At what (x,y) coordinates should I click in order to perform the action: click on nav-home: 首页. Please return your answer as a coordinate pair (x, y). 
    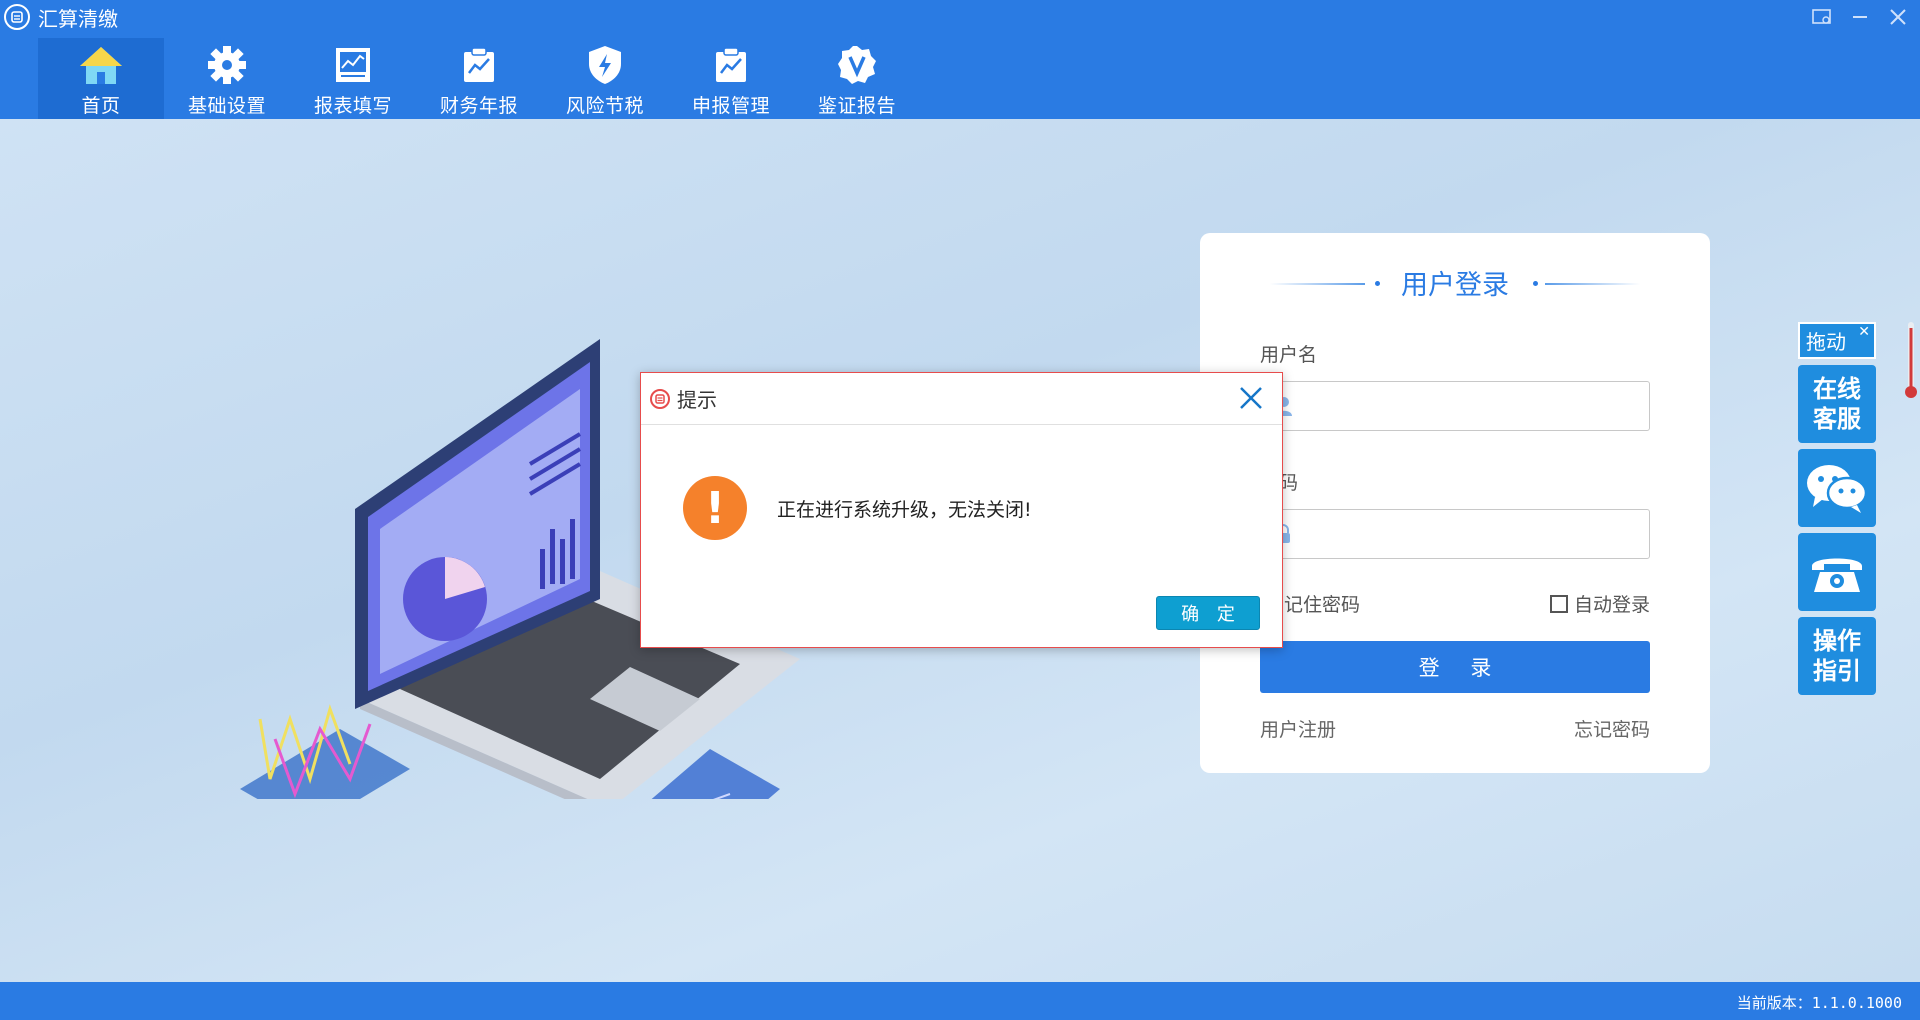
    Looking at the image, I should click on (101, 78).